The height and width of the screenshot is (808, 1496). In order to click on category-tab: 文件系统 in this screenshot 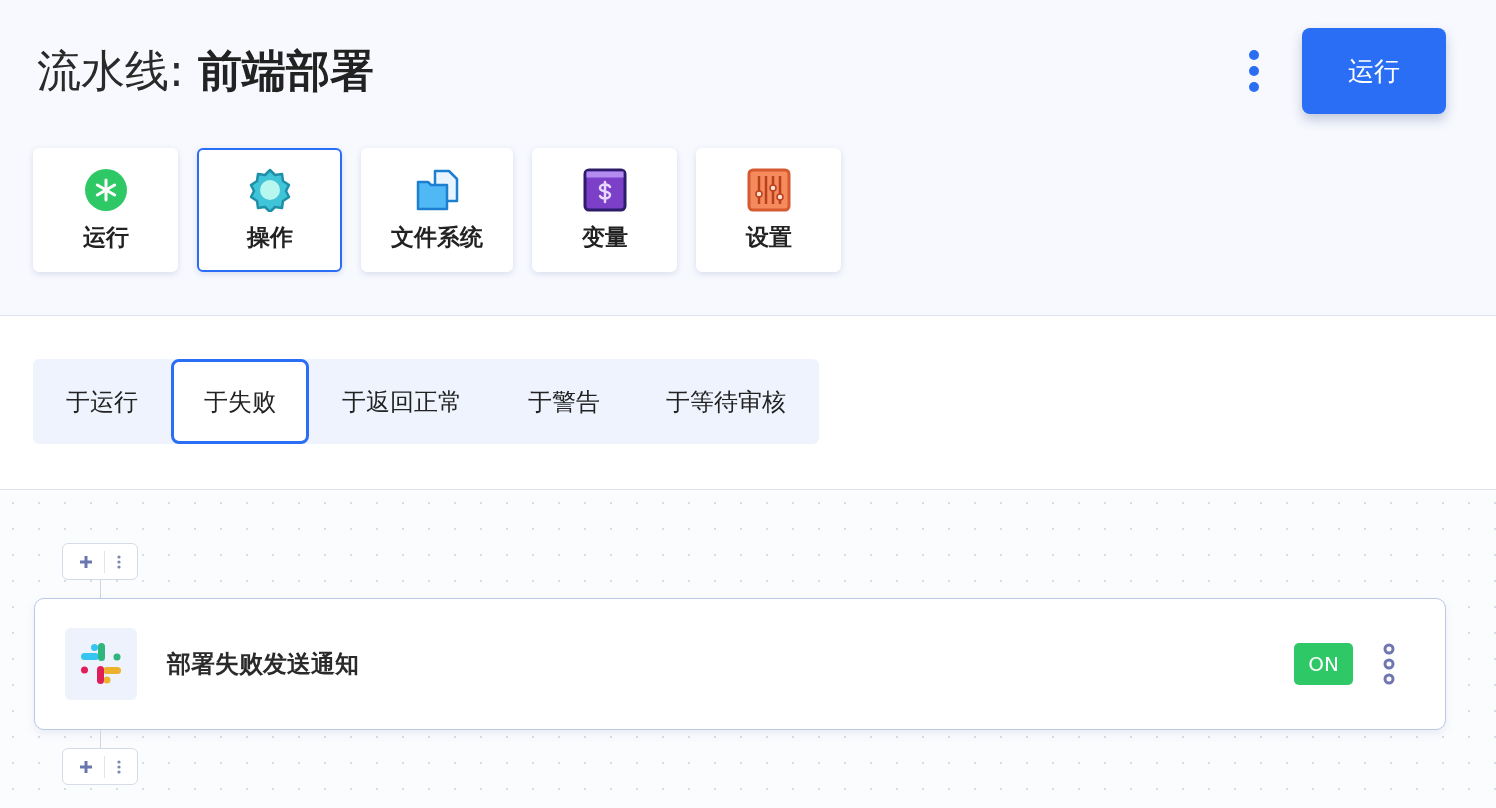, I will do `click(437, 210)`.